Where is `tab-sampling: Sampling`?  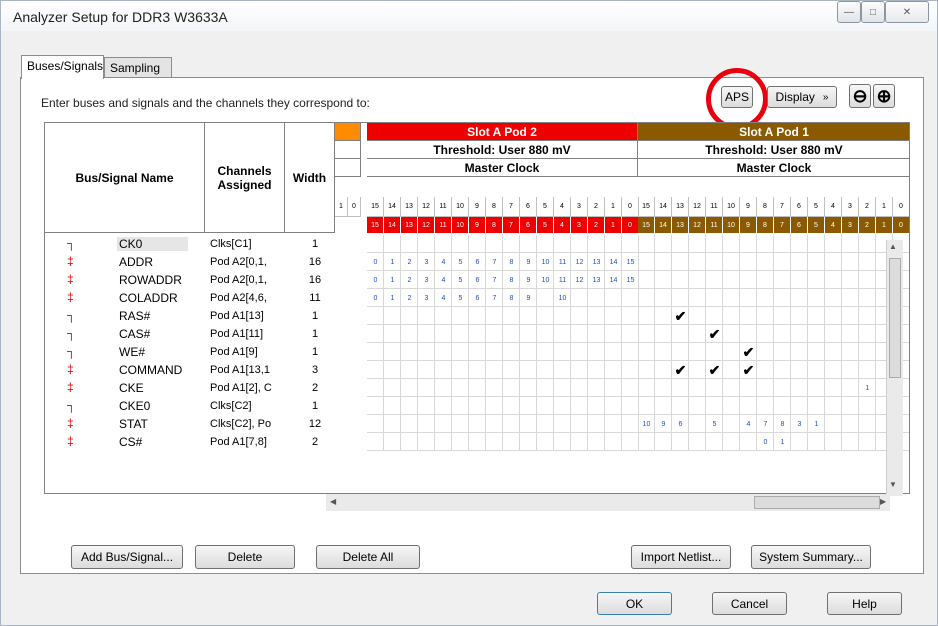
tab-sampling: Sampling is located at coordinates (138, 67).